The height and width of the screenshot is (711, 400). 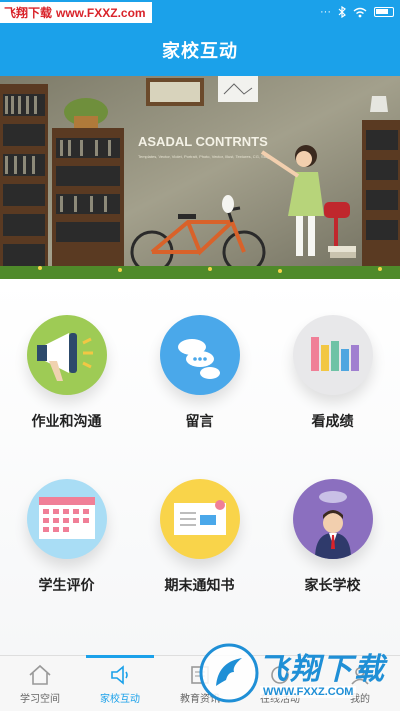 I want to click on title-bar: 家校互动, so click(x=200, y=50).